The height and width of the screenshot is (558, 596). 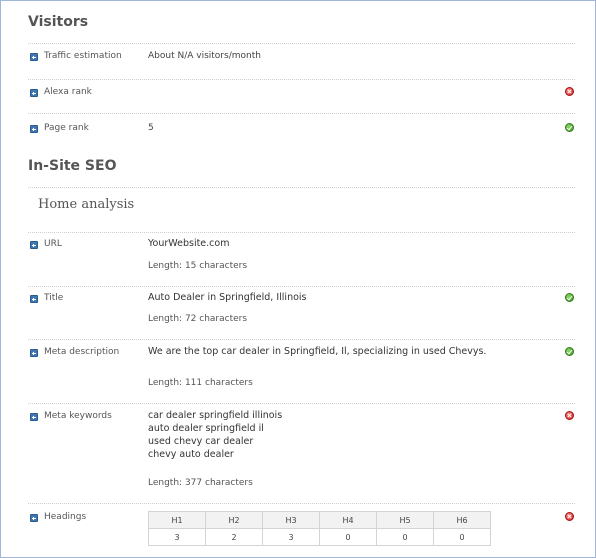 What do you see at coordinates (215, 415) in the screenshot?
I see `keyword-line: car dealer springfield illinois` at bounding box center [215, 415].